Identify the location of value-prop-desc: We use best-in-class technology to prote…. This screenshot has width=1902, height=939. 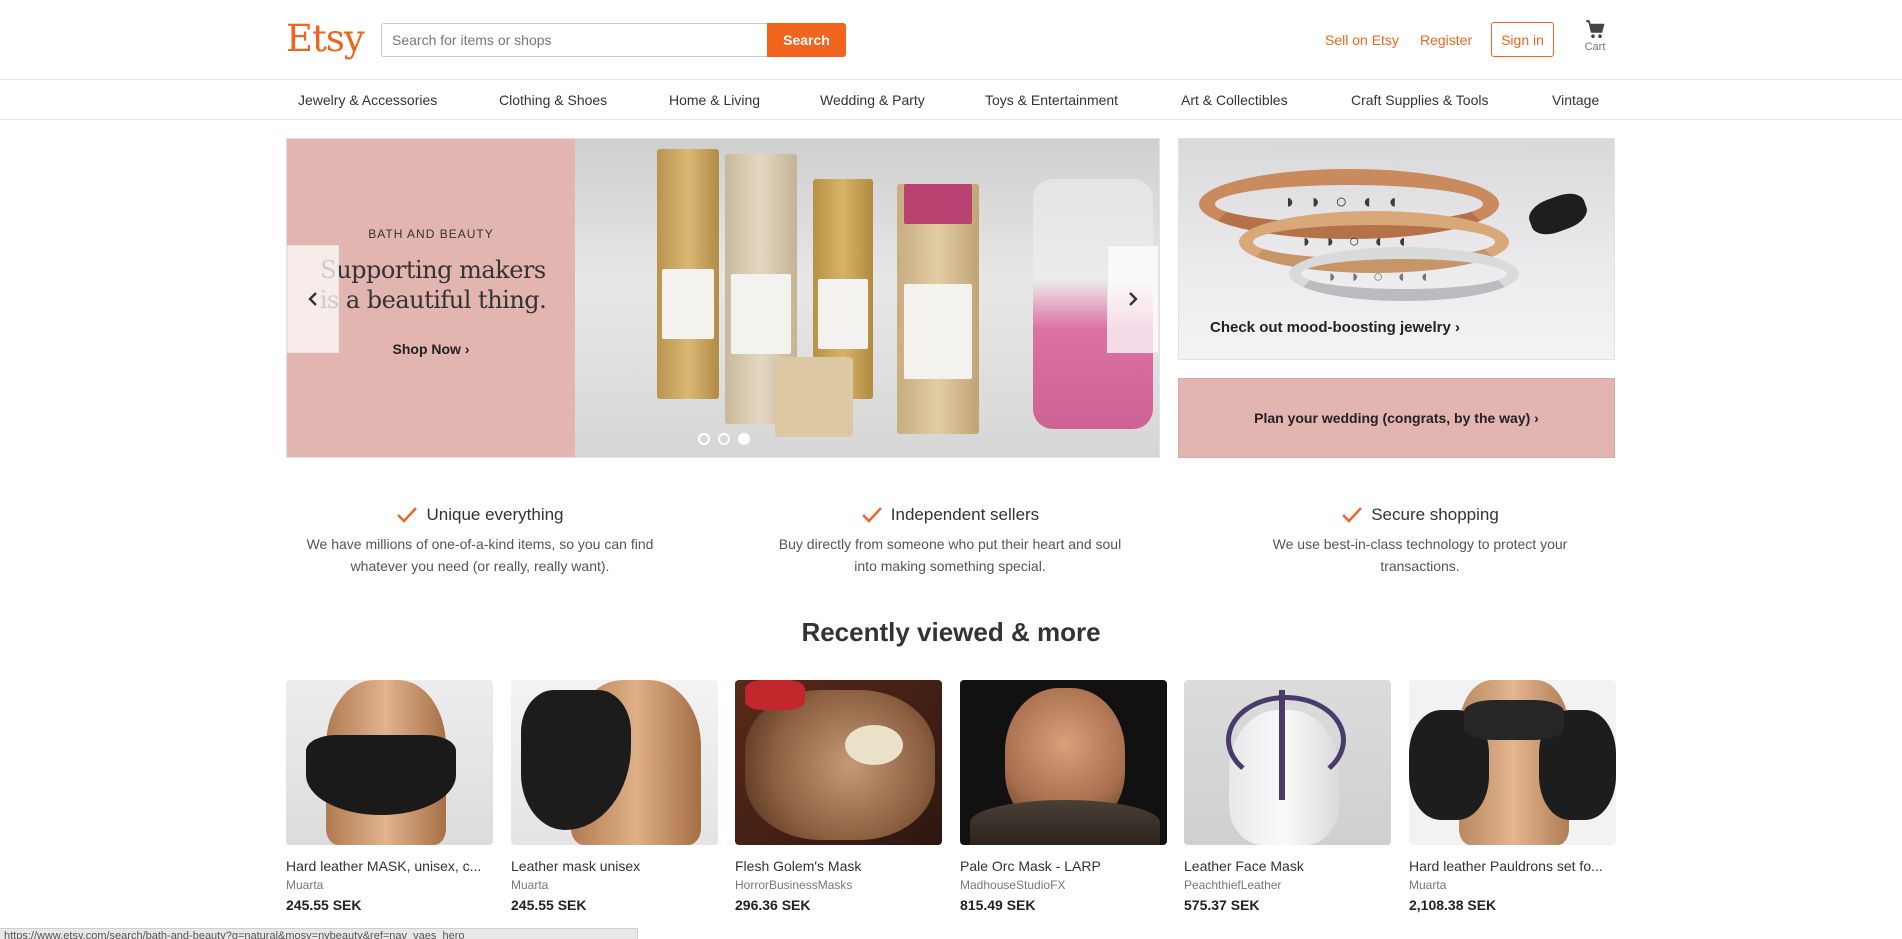
(1420, 555).